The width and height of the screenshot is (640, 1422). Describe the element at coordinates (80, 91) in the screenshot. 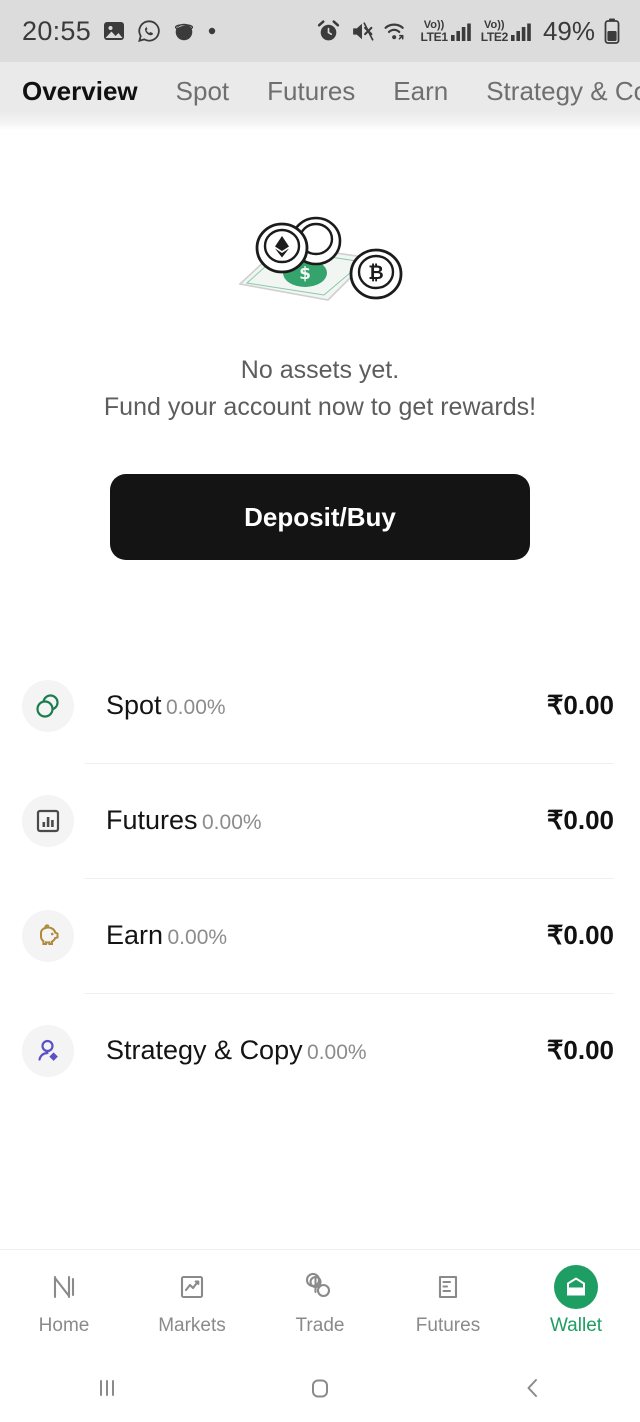

I see `tab-overview: Overview` at that location.